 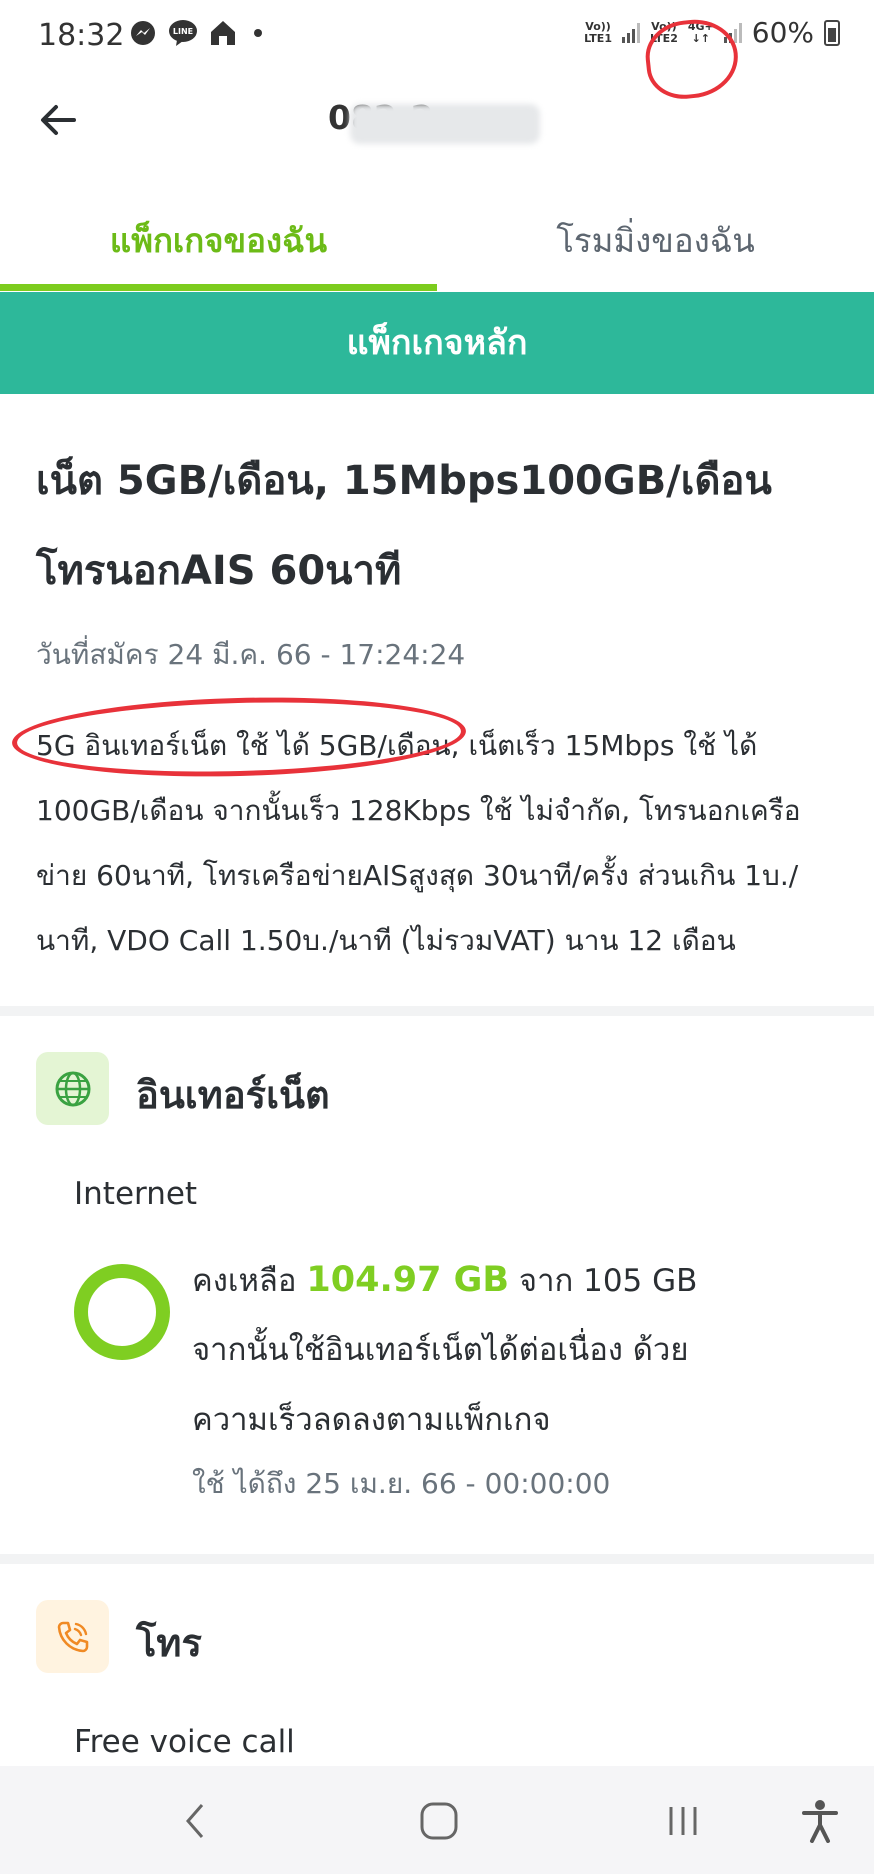 What do you see at coordinates (655, 240) in the screenshot?
I see `tab-my-roaming-label: โรมมิ่งของฉัน` at bounding box center [655, 240].